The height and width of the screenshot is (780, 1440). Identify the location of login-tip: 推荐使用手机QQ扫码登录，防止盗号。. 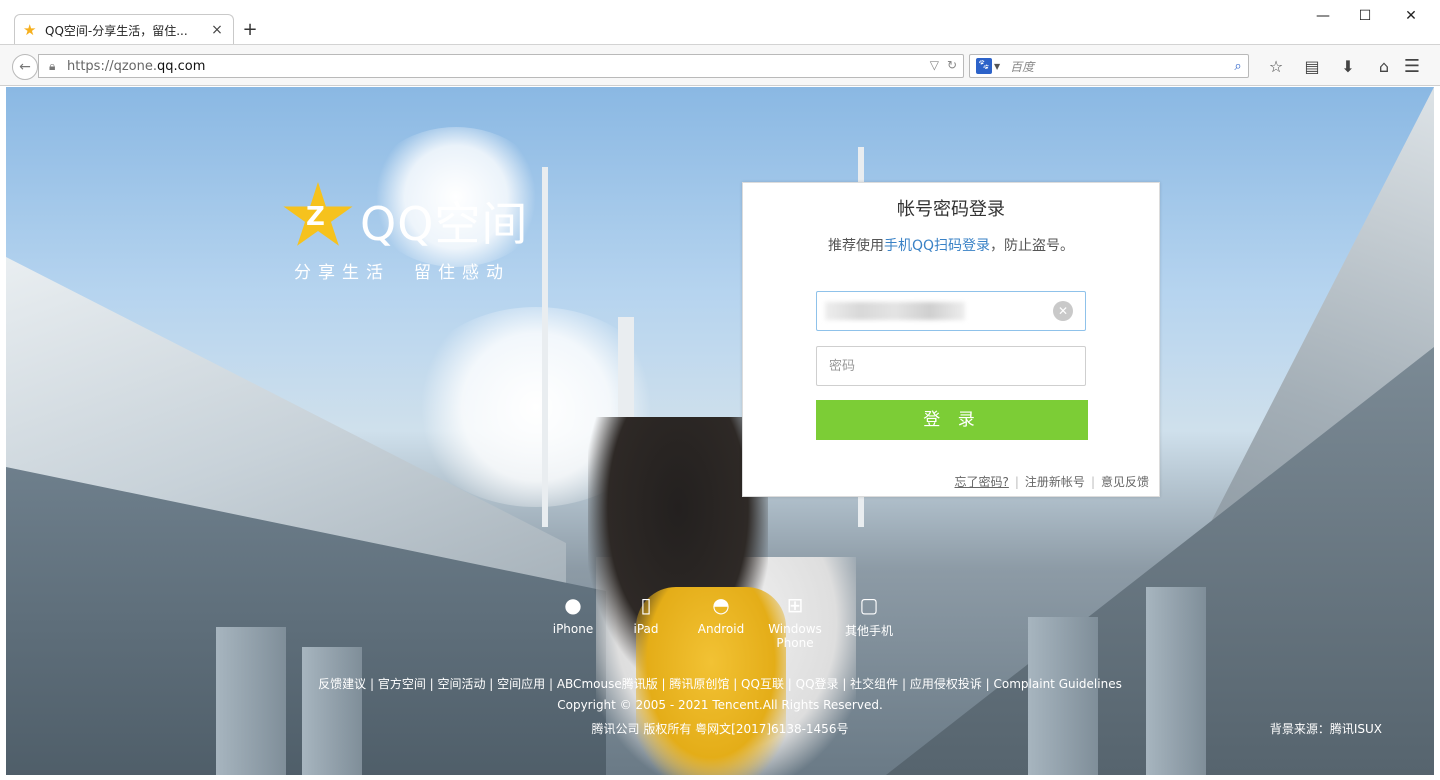
(951, 245).